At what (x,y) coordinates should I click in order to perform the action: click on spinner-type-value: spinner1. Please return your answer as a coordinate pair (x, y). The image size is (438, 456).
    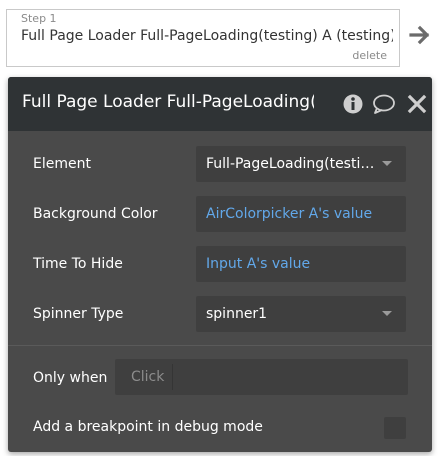
    Looking at the image, I should click on (237, 314).